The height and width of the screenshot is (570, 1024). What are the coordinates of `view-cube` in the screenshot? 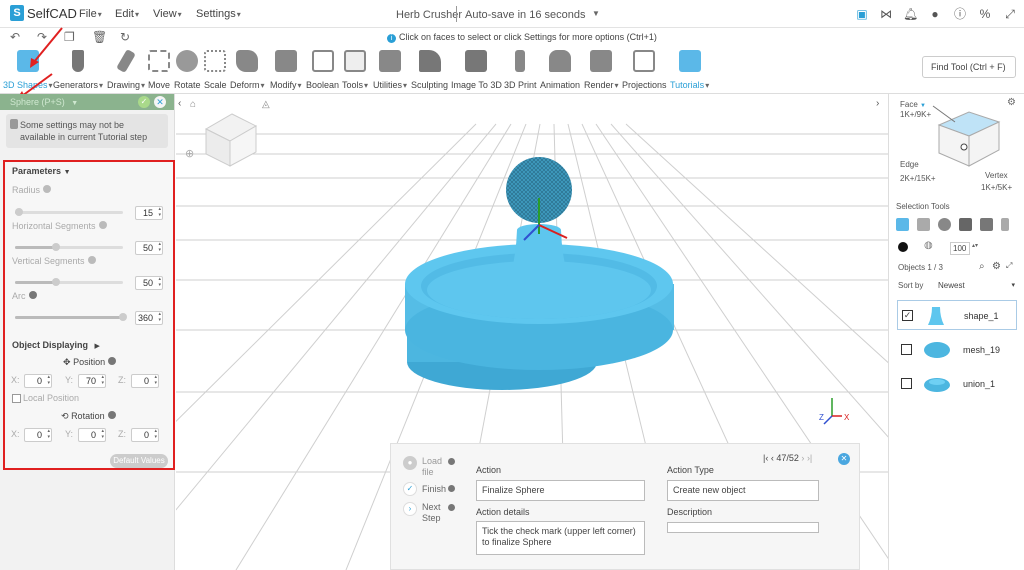 It's located at (231, 140).